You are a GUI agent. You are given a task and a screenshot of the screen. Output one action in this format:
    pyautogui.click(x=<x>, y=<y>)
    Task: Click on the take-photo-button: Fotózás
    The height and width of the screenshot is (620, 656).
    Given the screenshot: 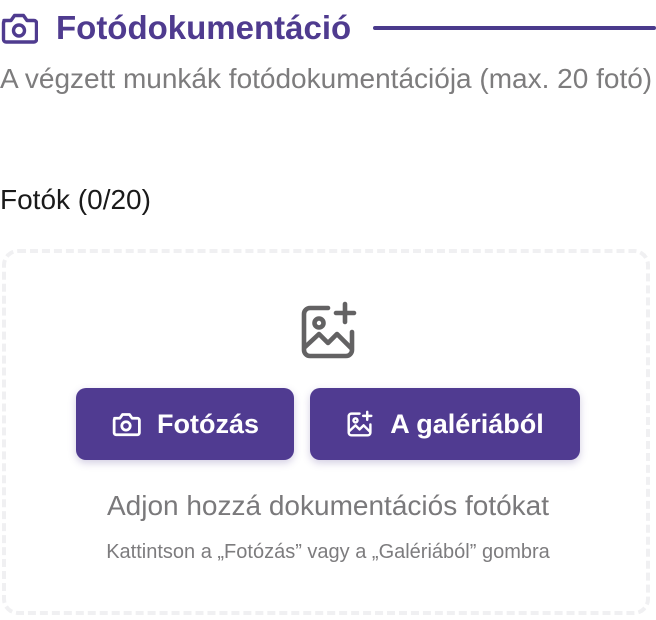 What is the action you would take?
    pyautogui.click(x=185, y=424)
    